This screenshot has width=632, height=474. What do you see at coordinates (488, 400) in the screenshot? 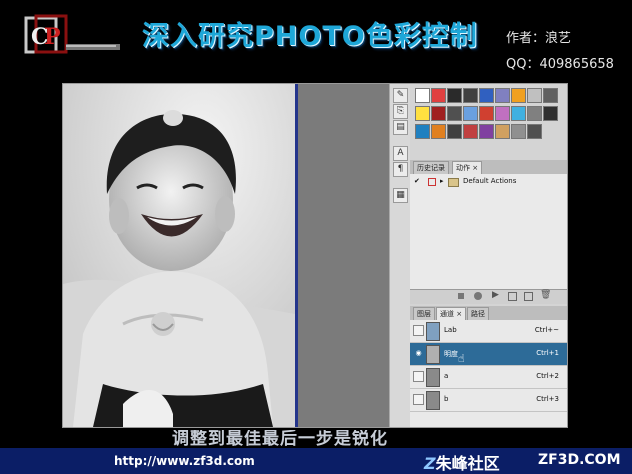
I see `channel-row-b: b Ctrl+3` at bounding box center [488, 400].